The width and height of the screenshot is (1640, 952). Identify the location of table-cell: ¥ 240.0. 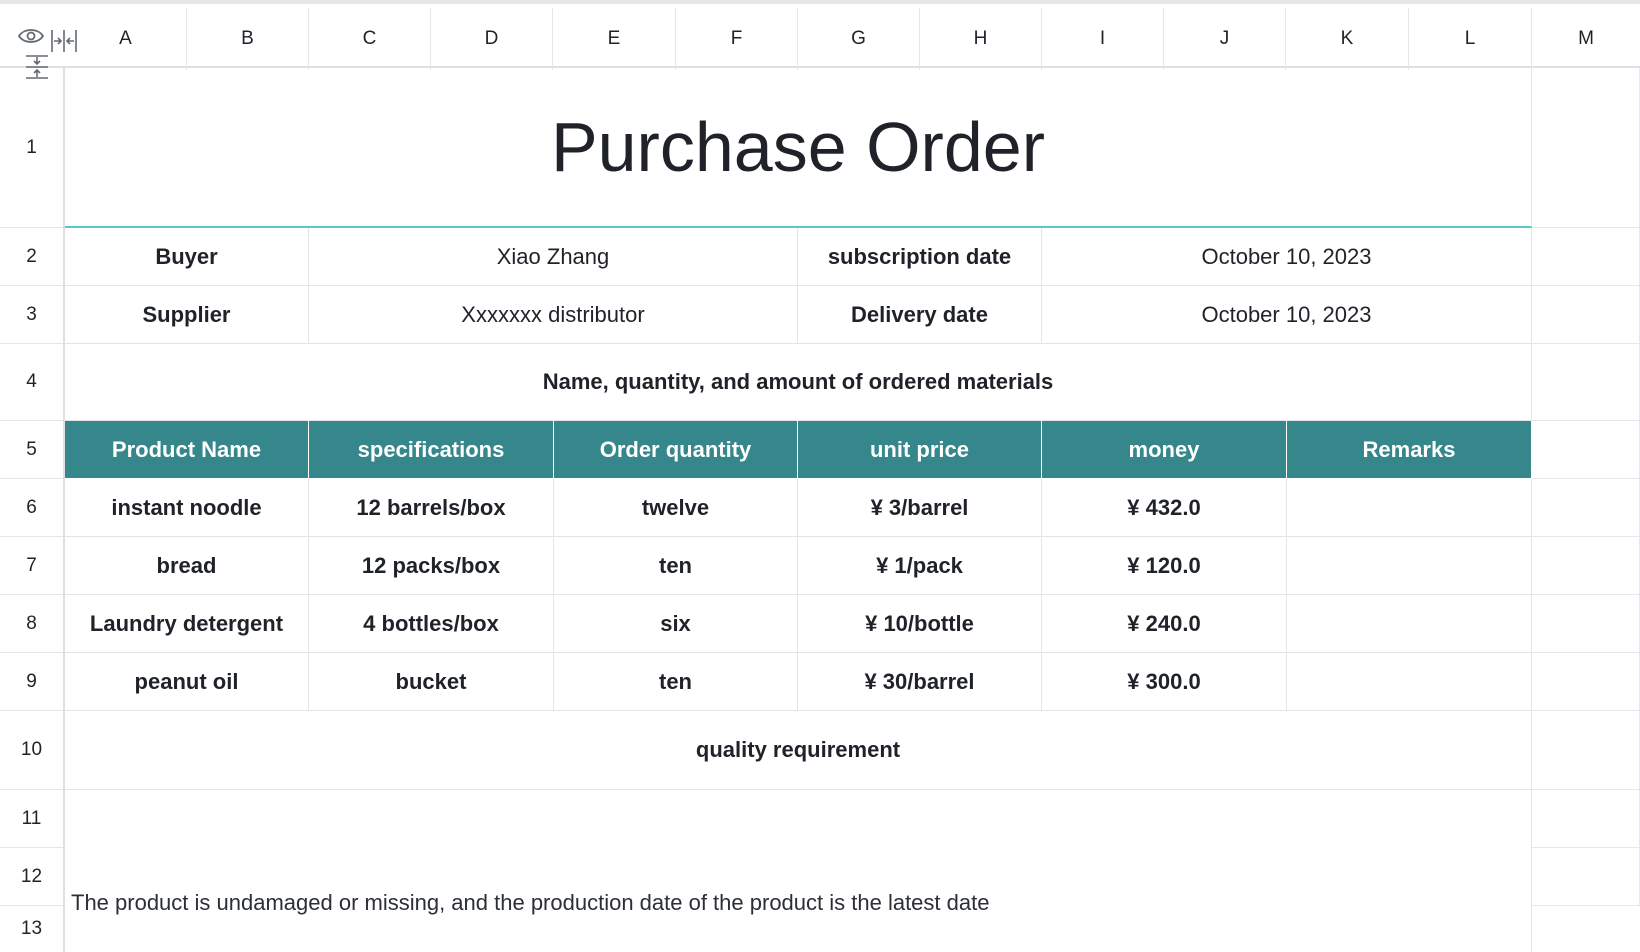
(1164, 624).